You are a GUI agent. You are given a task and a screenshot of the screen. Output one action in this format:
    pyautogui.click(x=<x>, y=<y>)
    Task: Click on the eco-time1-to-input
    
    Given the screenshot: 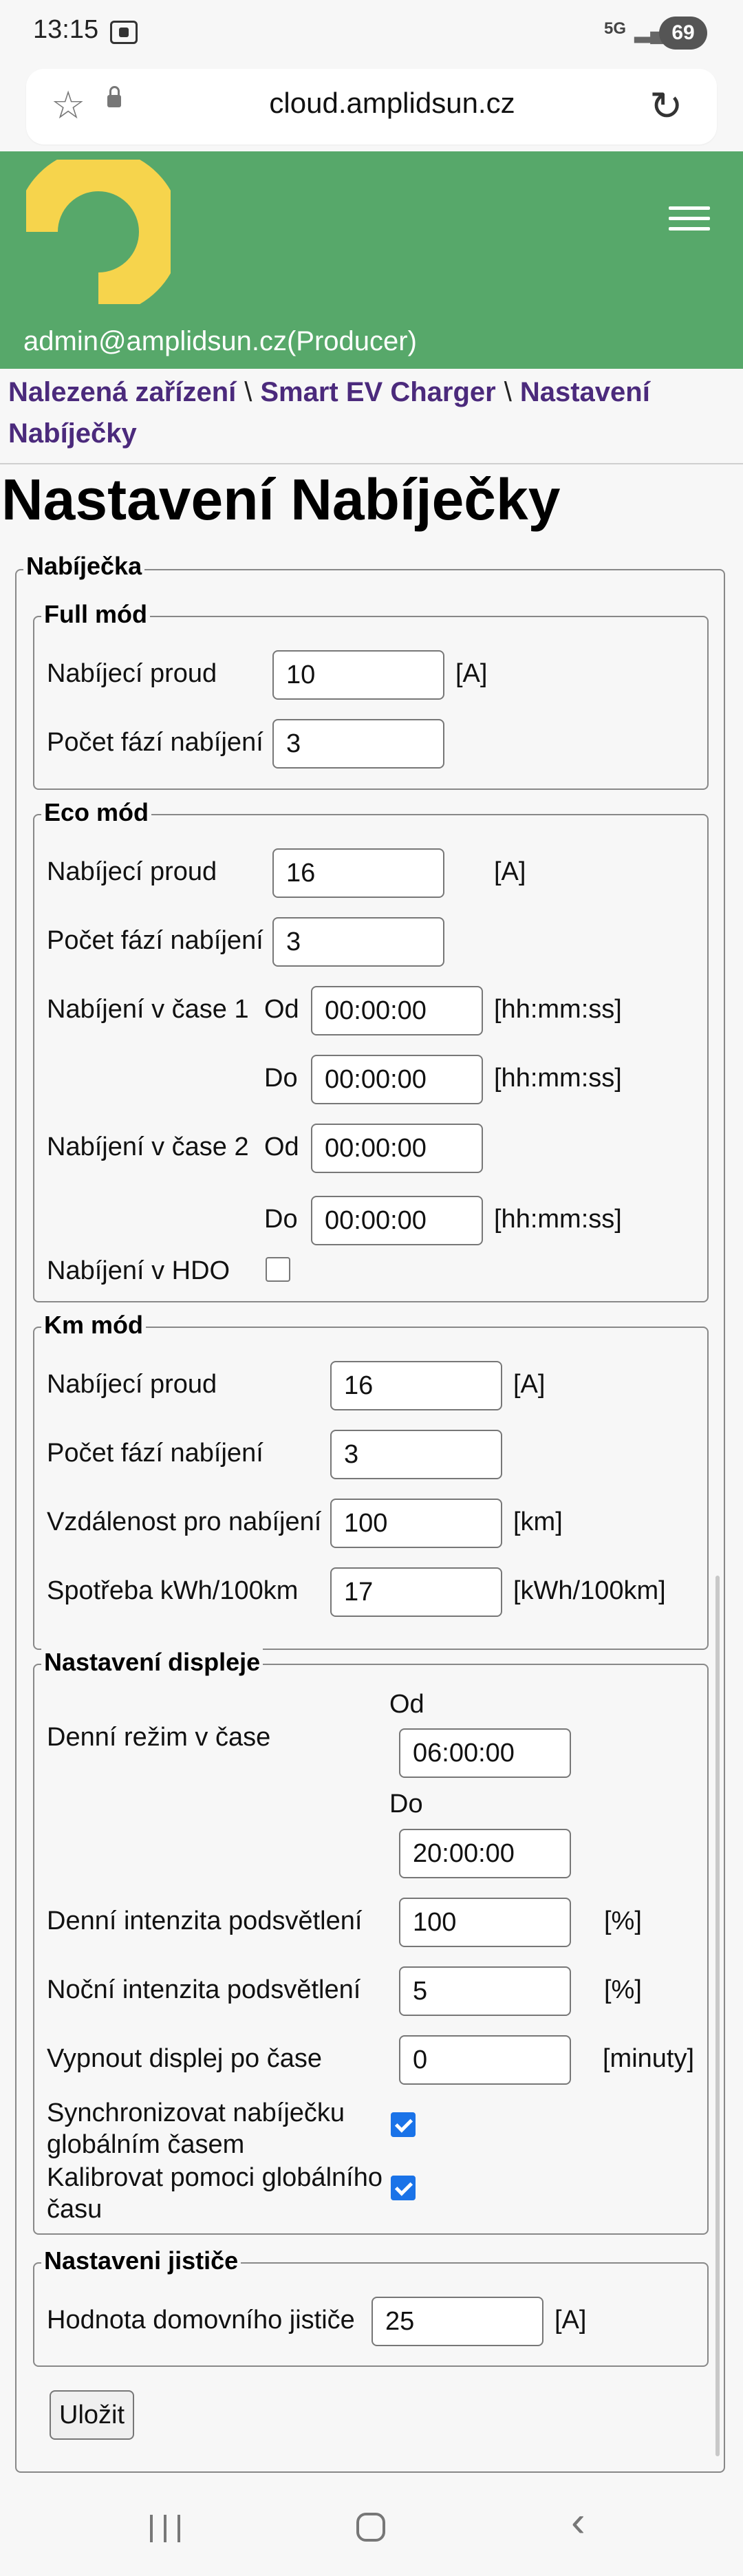 What is the action you would take?
    pyautogui.click(x=397, y=1079)
    